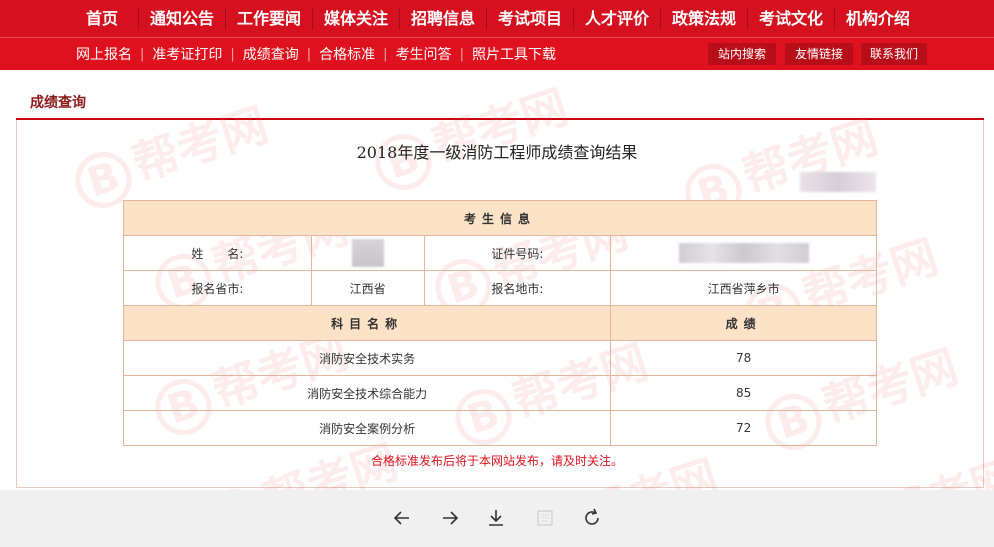  I want to click on province-value: 江西省, so click(367, 288).